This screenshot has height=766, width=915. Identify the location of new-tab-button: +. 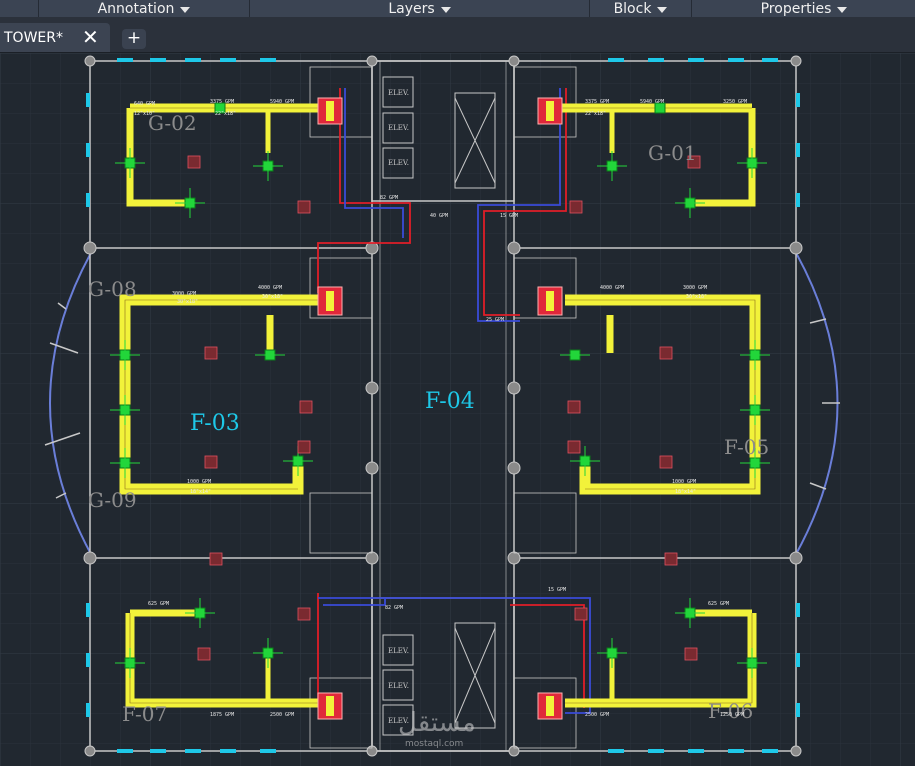
(134, 39).